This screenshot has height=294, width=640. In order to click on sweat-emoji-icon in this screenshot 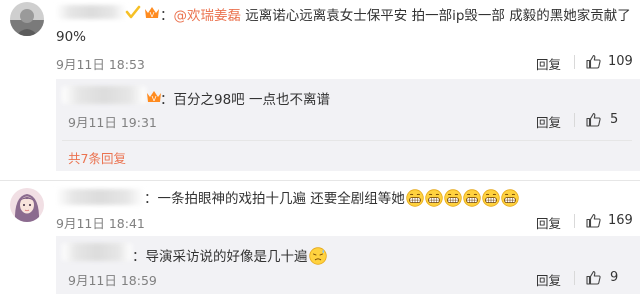, I will do `click(317, 256)`.